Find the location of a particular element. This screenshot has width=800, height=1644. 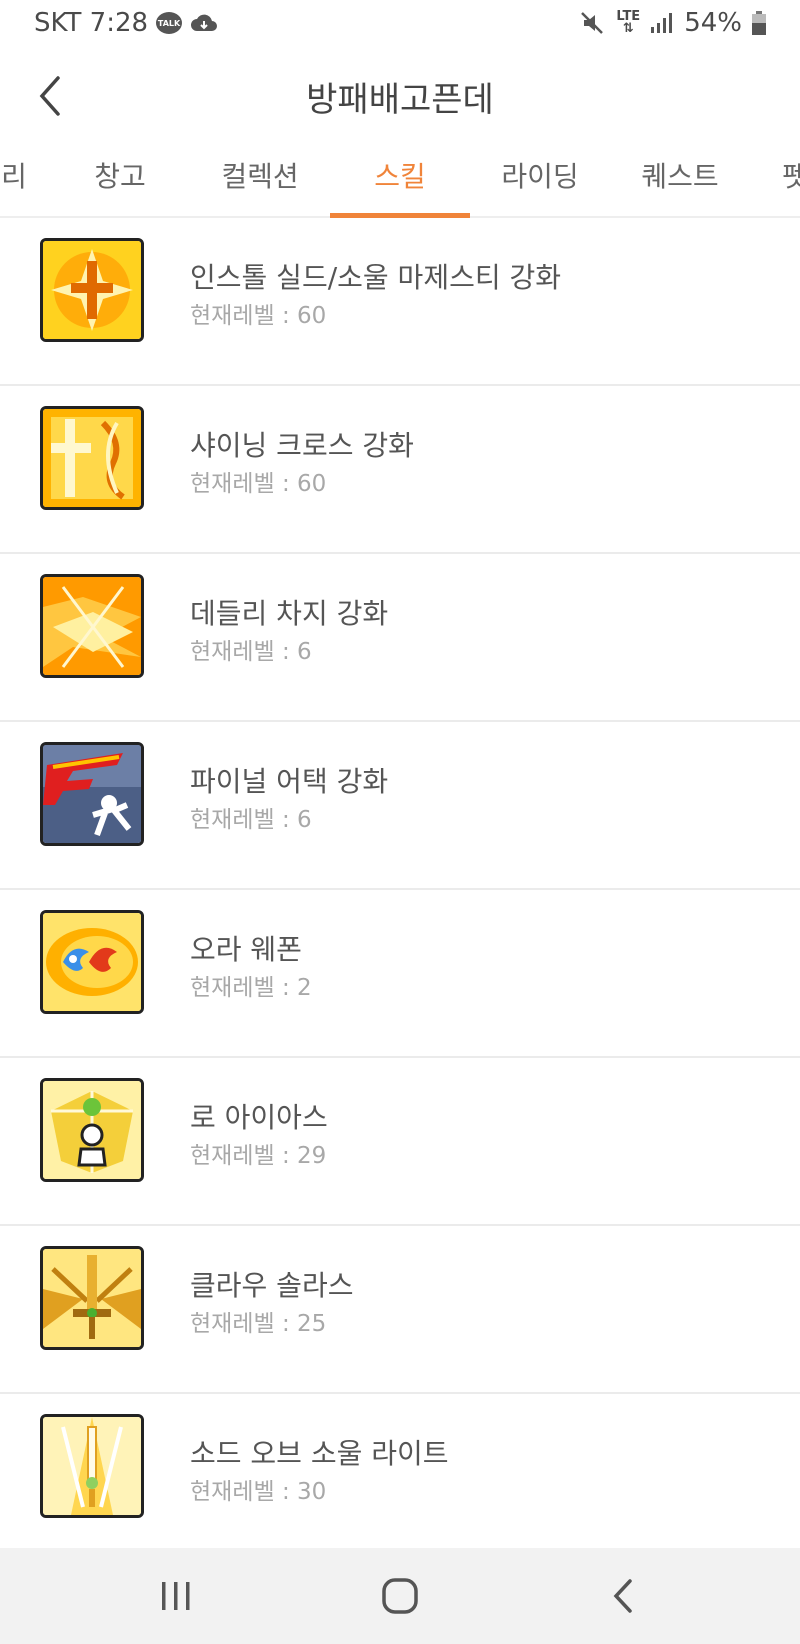

back-arrow-icon is located at coordinates (622, 1596).